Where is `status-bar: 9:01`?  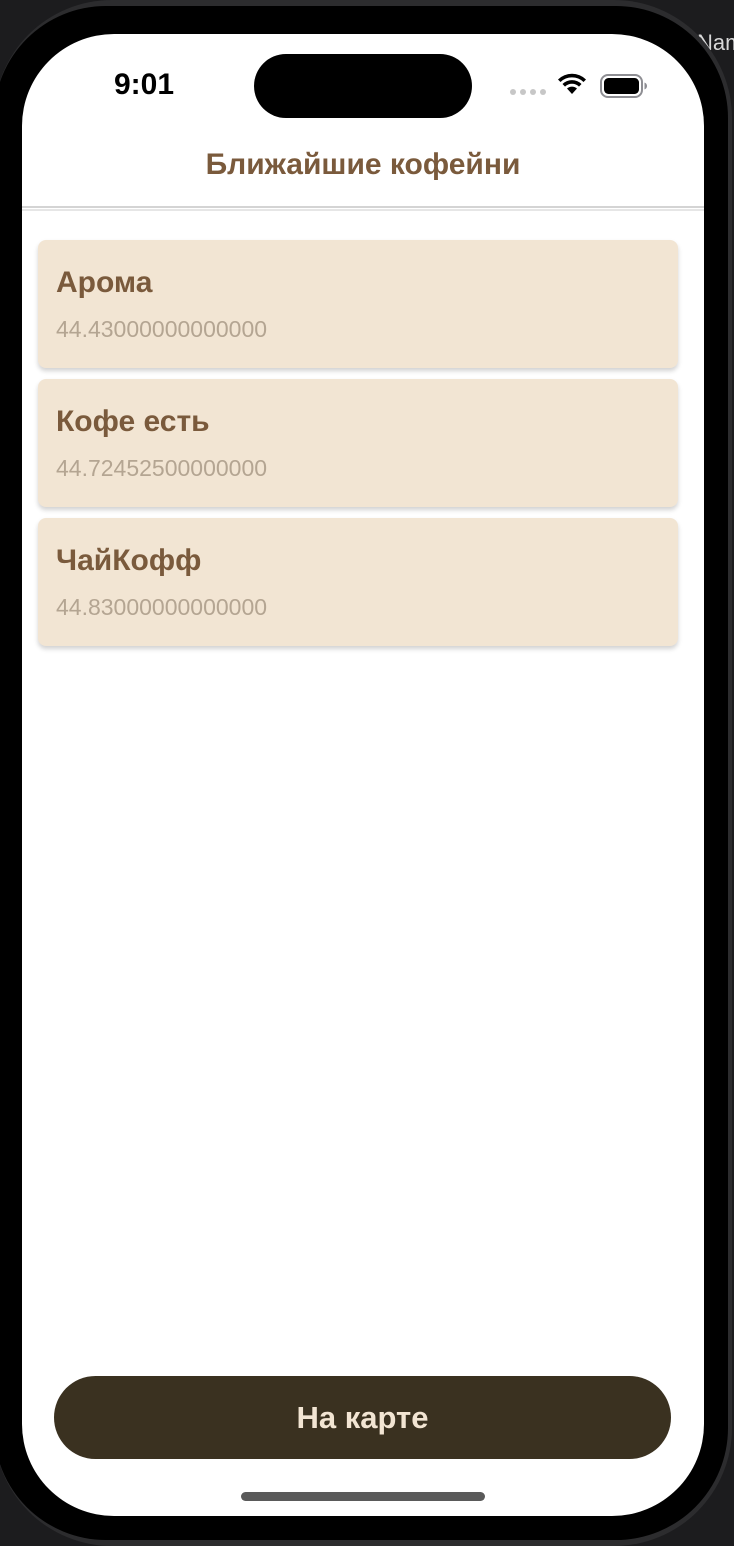 status-bar: 9:01 is located at coordinates (363, 84).